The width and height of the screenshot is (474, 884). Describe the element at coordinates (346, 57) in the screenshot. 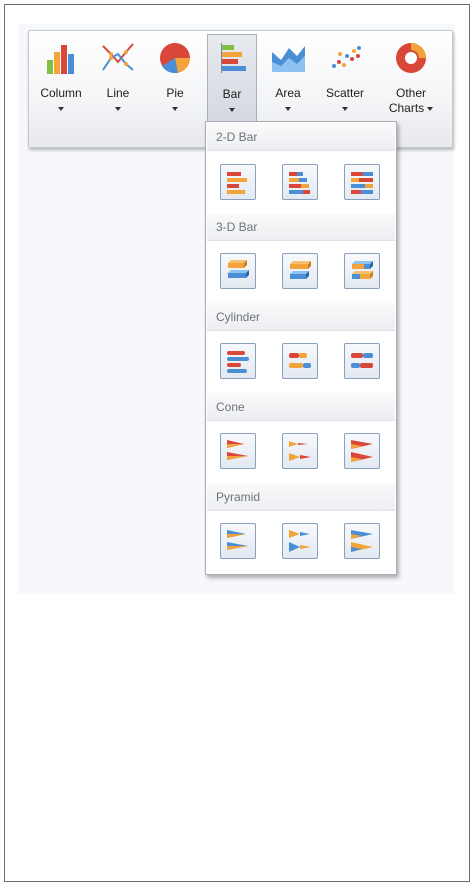

I see `scatter-chart-icon` at that location.